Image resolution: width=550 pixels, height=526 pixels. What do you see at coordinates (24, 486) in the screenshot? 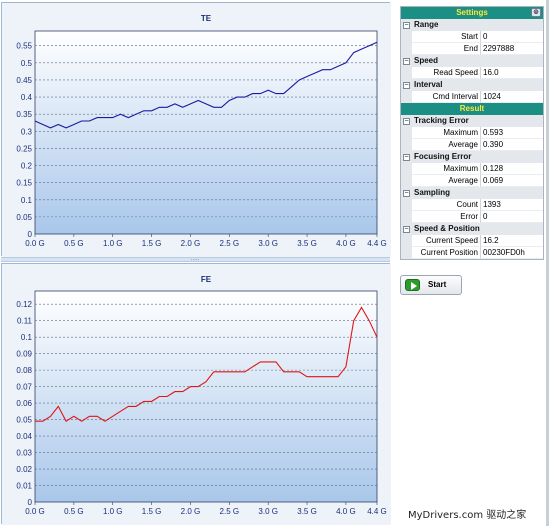
I see `y-tick-label: 0.01` at bounding box center [24, 486].